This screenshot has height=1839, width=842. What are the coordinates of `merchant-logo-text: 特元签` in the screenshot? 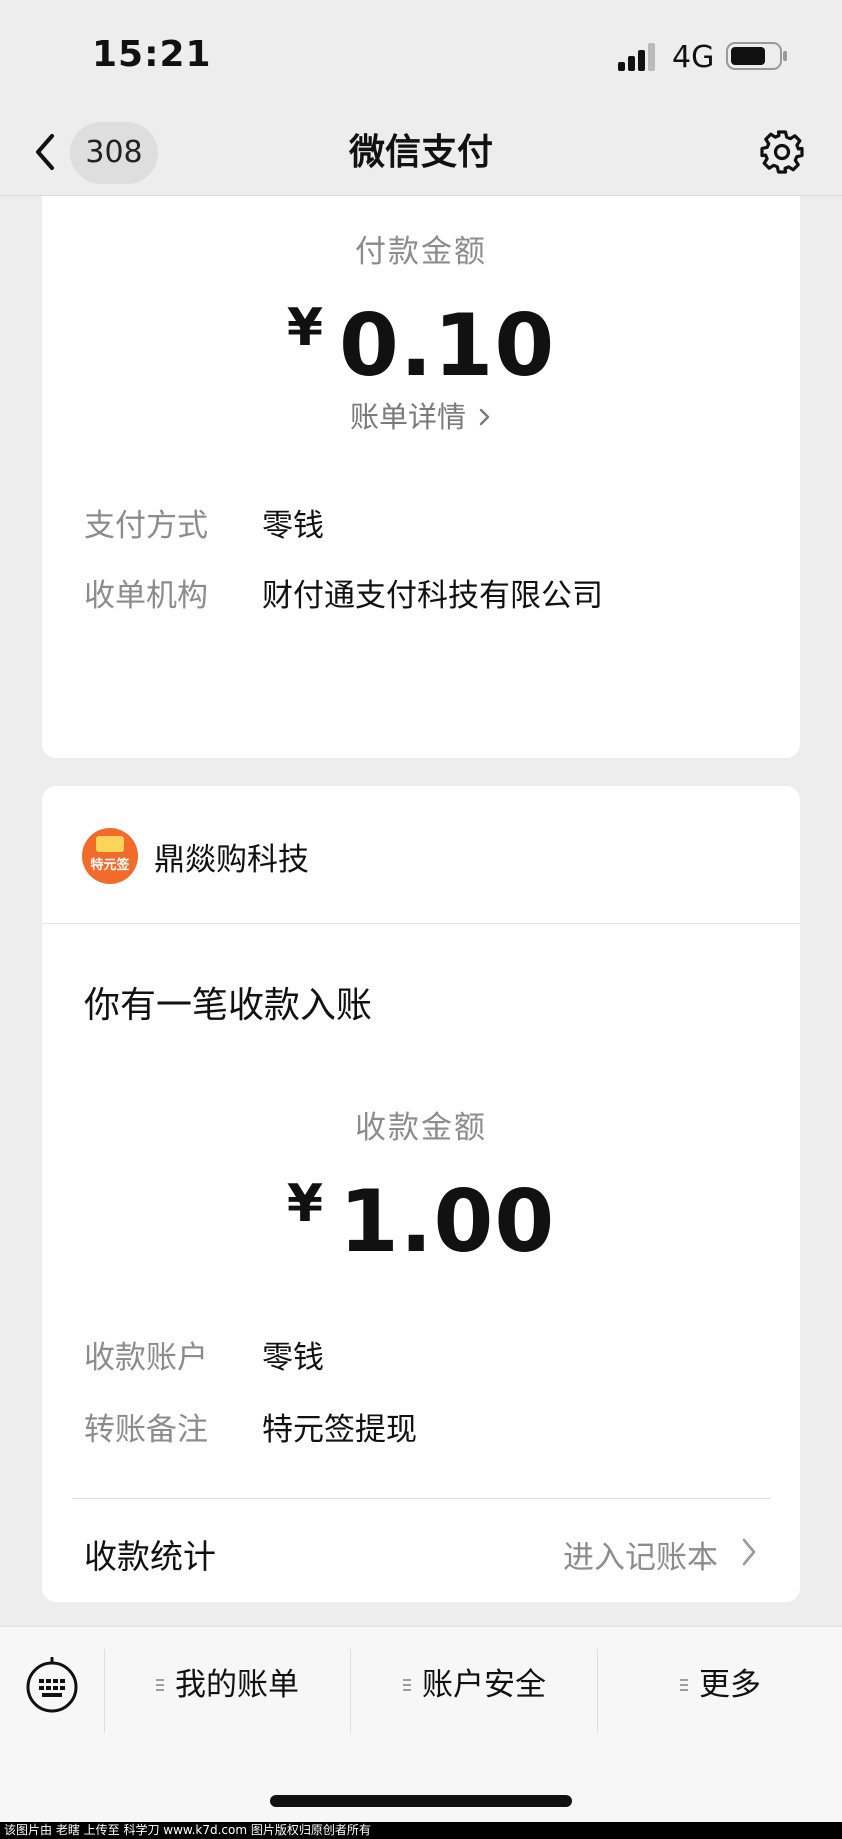 It's located at (110, 865).